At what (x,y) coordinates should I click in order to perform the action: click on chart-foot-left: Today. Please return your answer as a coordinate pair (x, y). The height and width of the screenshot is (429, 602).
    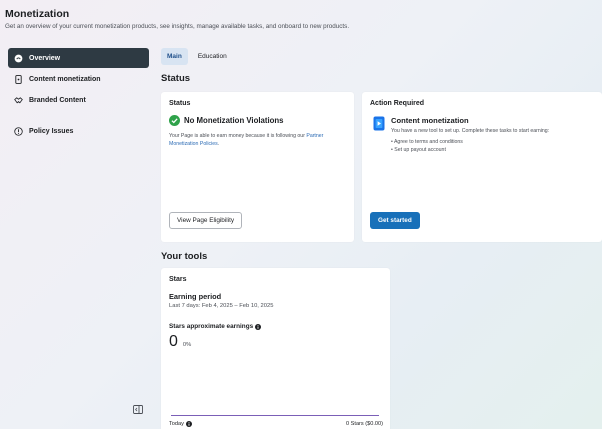
    Looking at the image, I should click on (176, 424).